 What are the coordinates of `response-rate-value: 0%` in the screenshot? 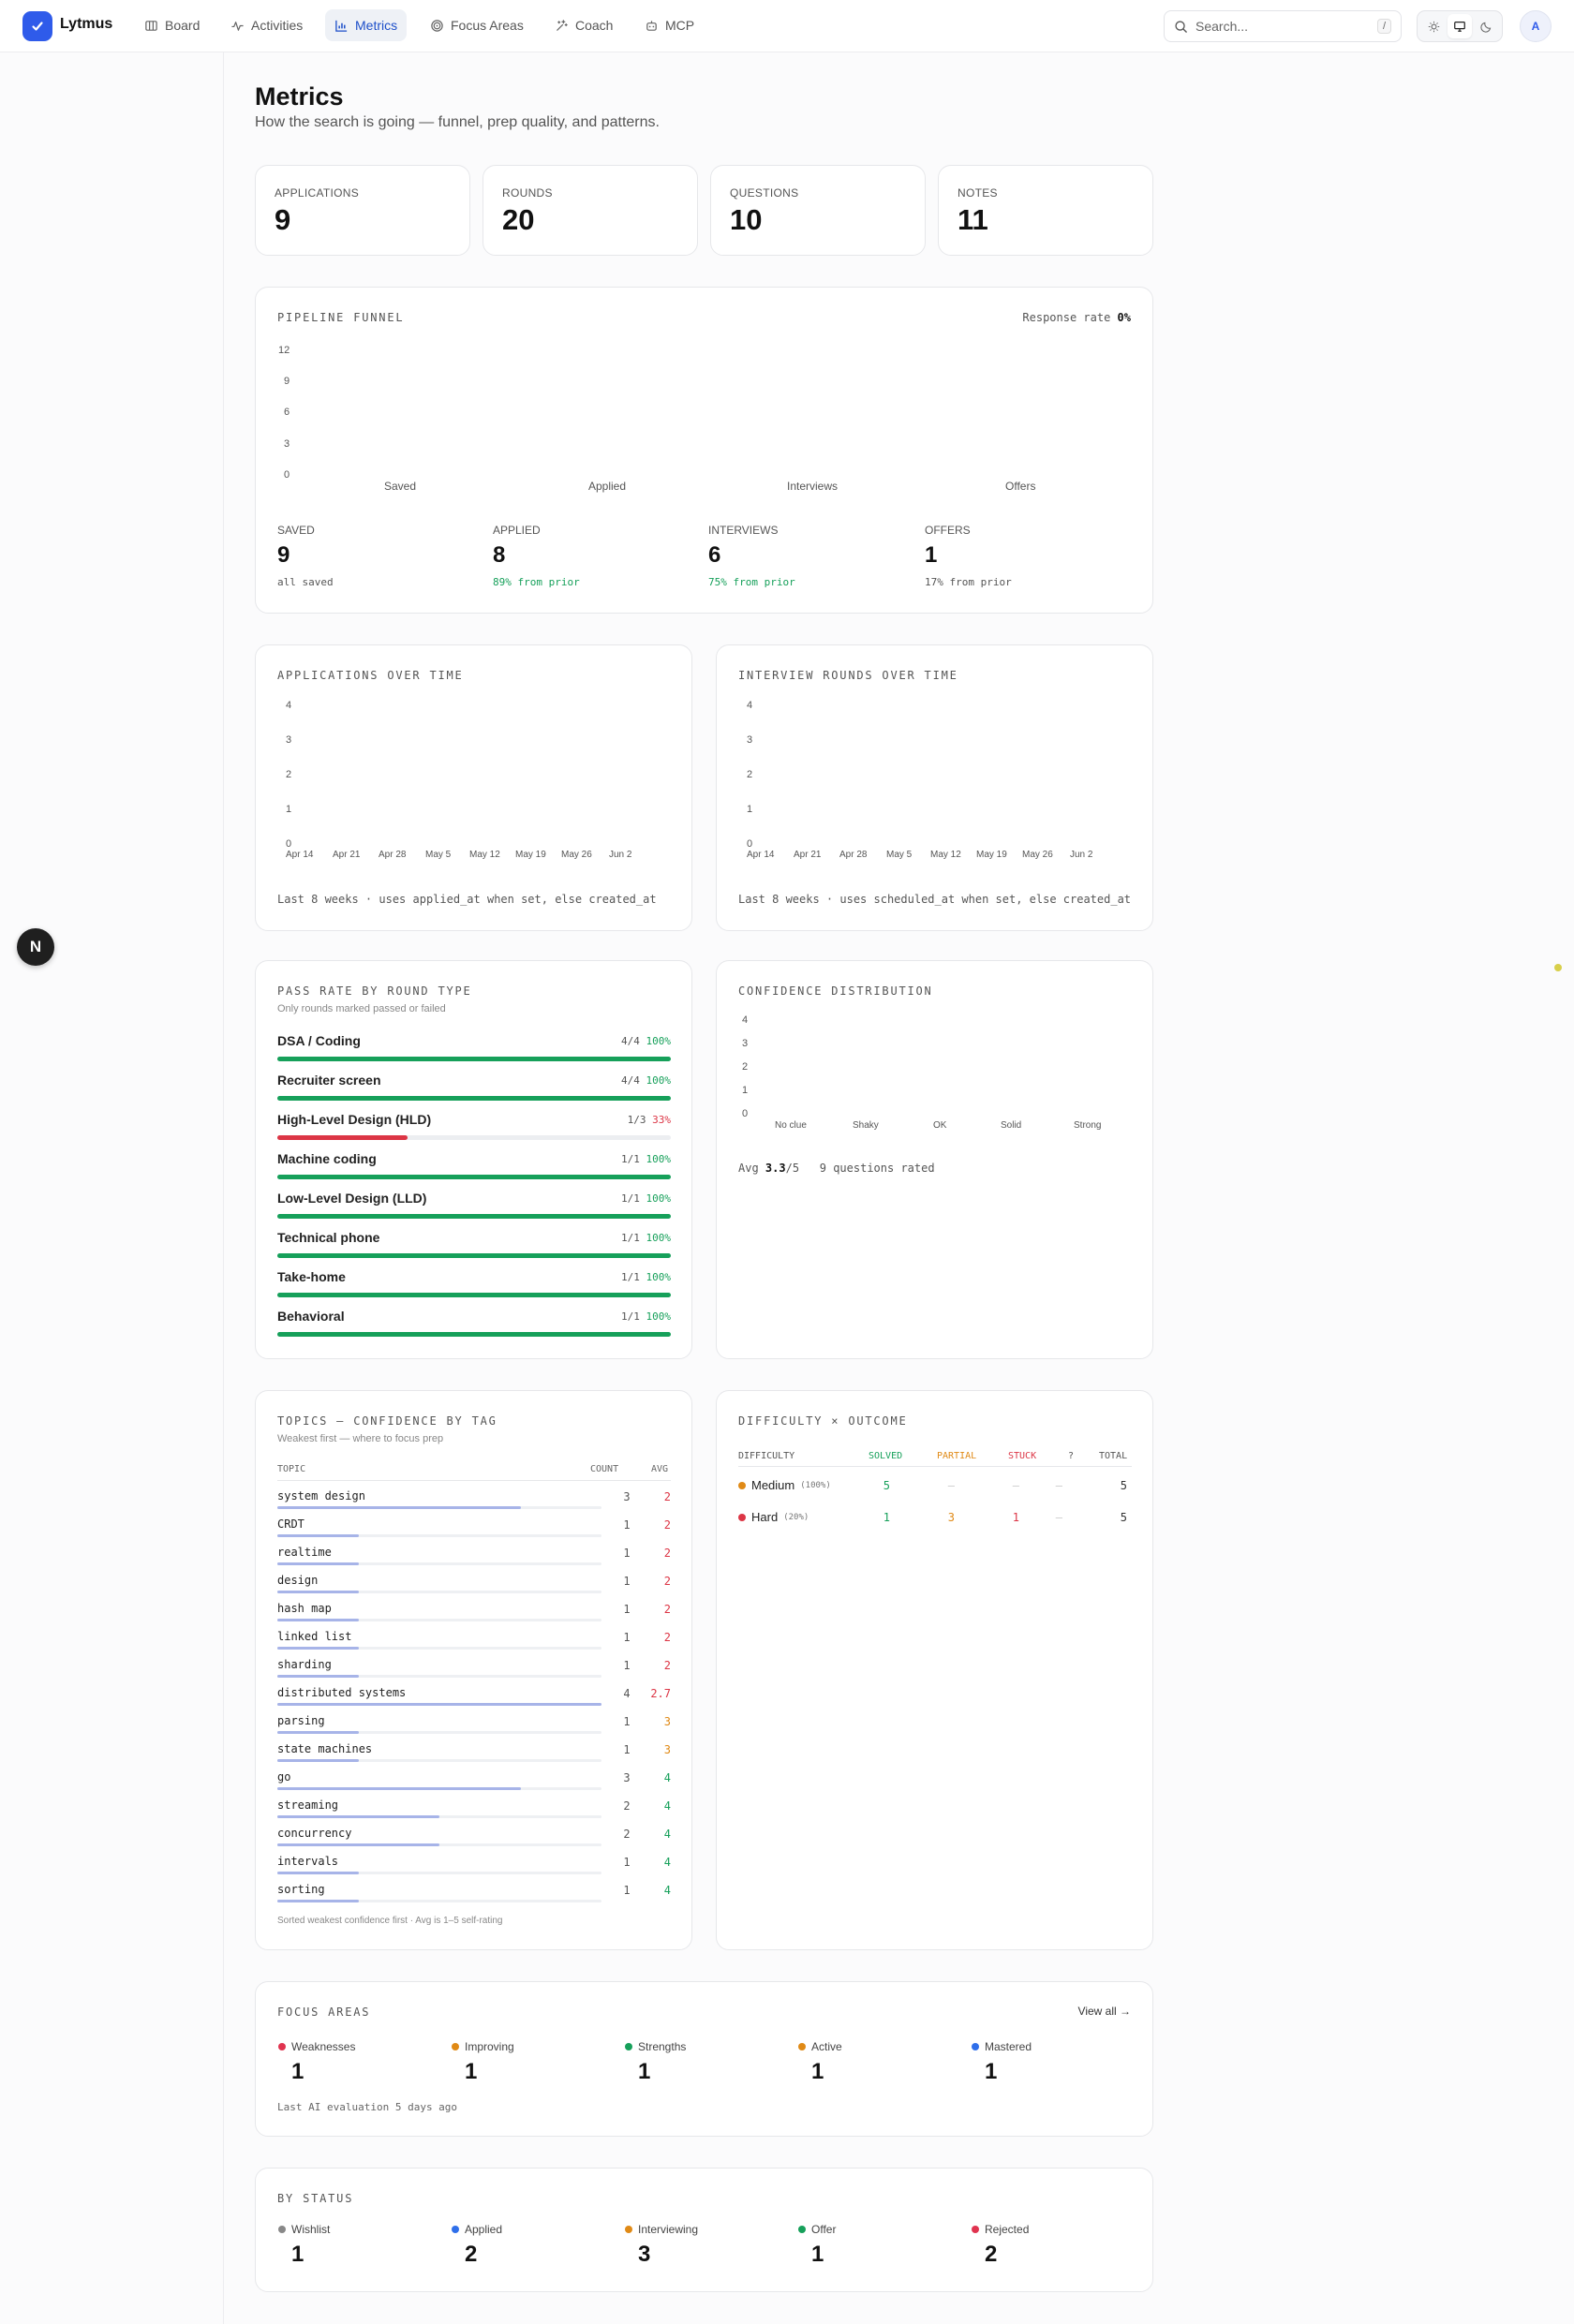 It's located at (1124, 317).